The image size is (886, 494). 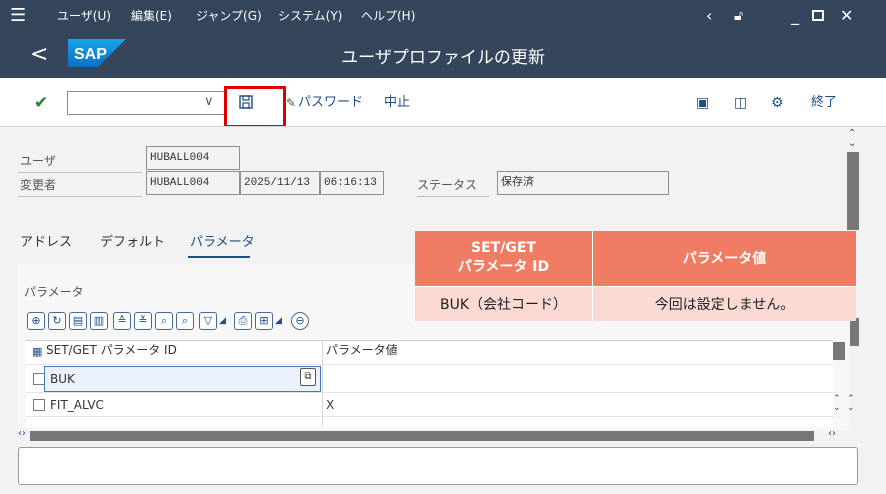 What do you see at coordinates (54, 292) in the screenshot?
I see `parameters-section-label: パラメータ` at bounding box center [54, 292].